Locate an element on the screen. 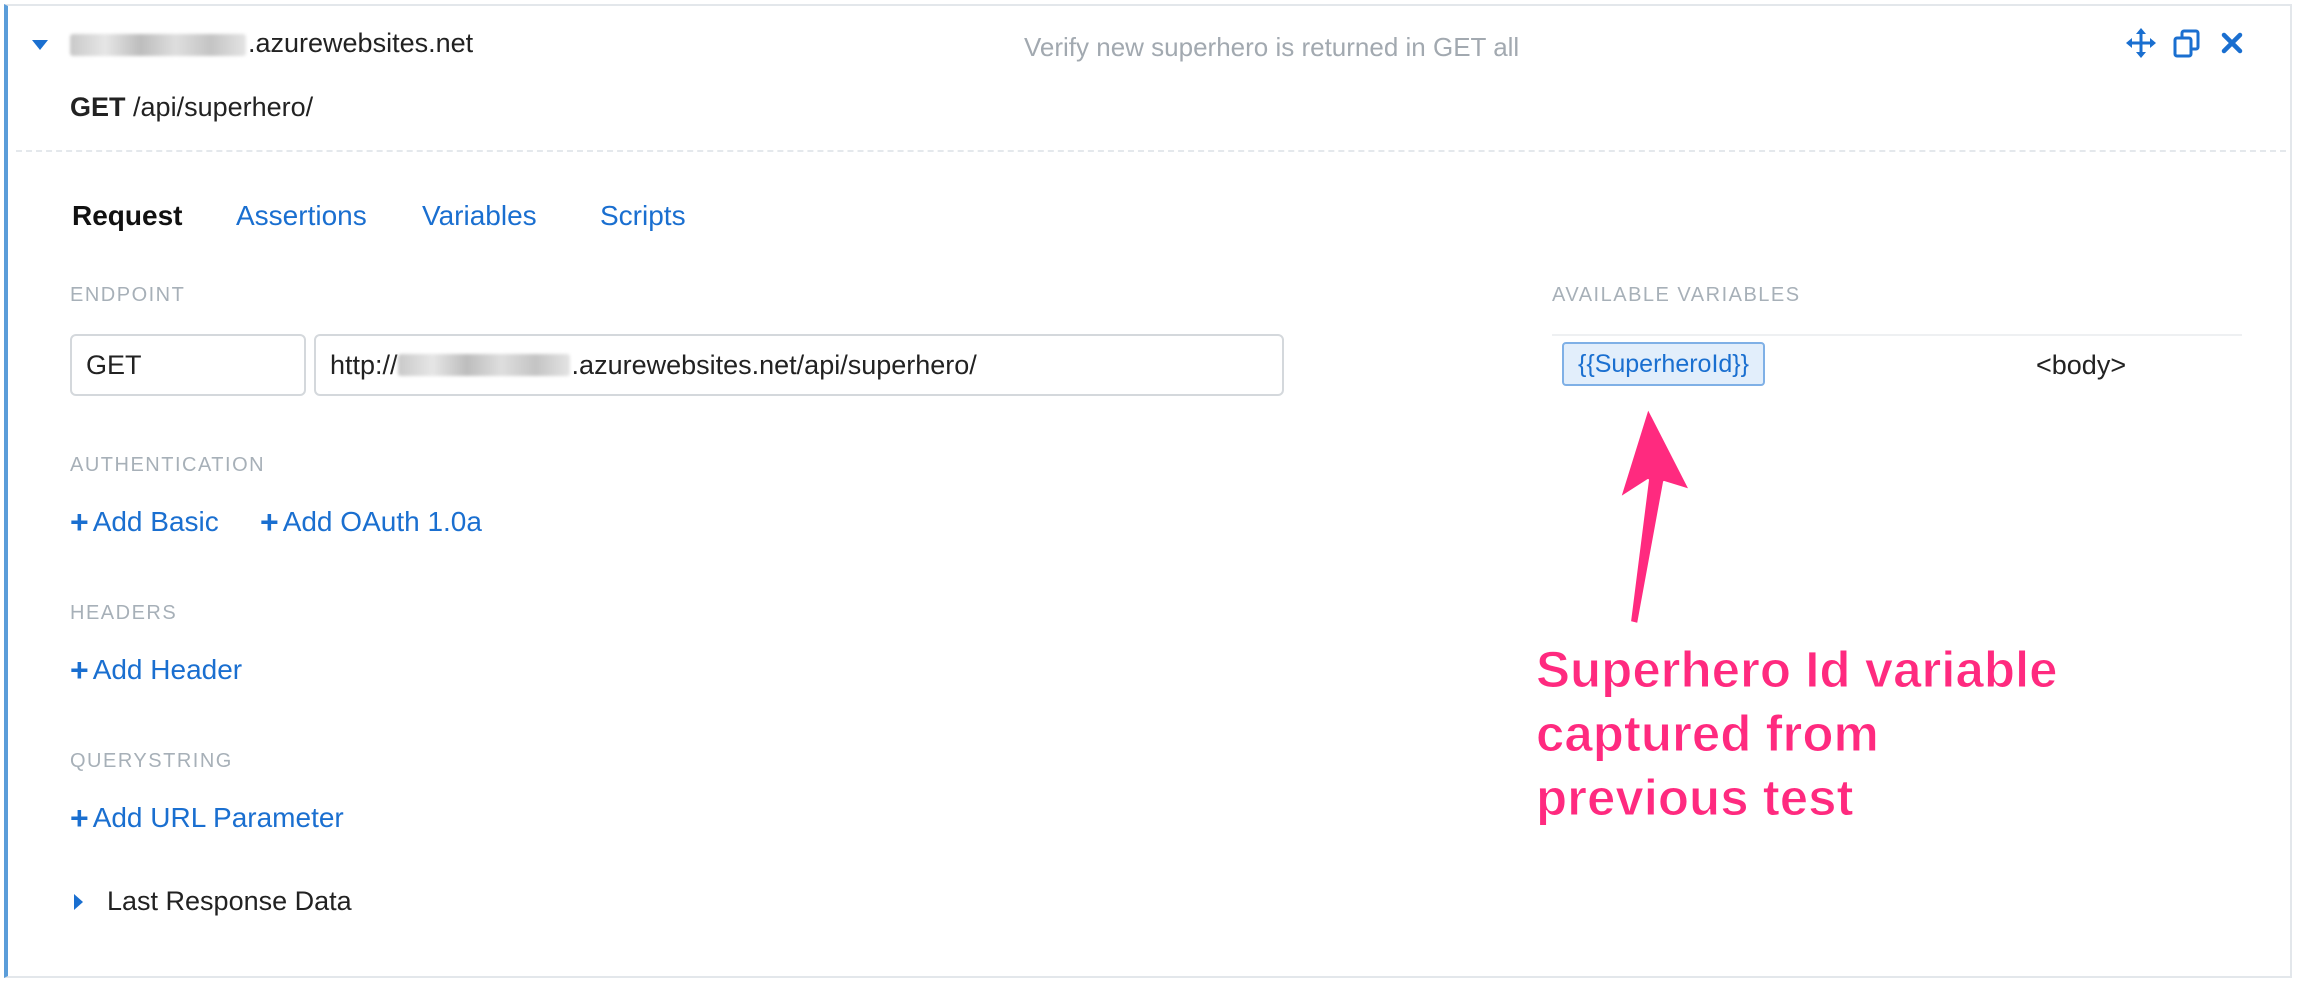 The image size is (2298, 986). url-suffix: .azurewebsites.net/api/superhero/ is located at coordinates (774, 364).